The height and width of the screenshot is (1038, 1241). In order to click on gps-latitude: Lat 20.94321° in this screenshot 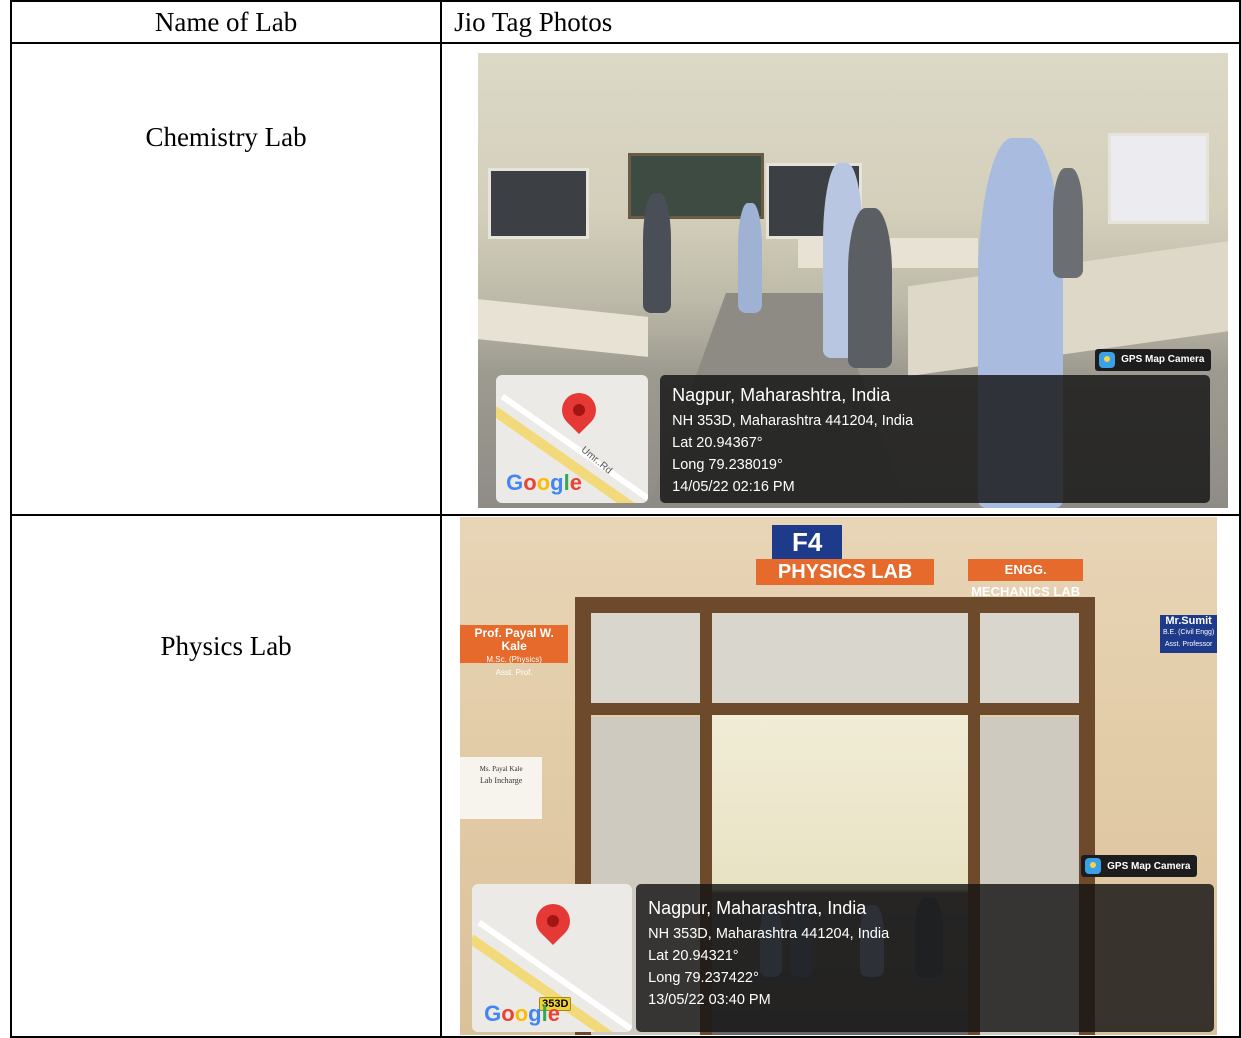, I will do `click(693, 956)`.